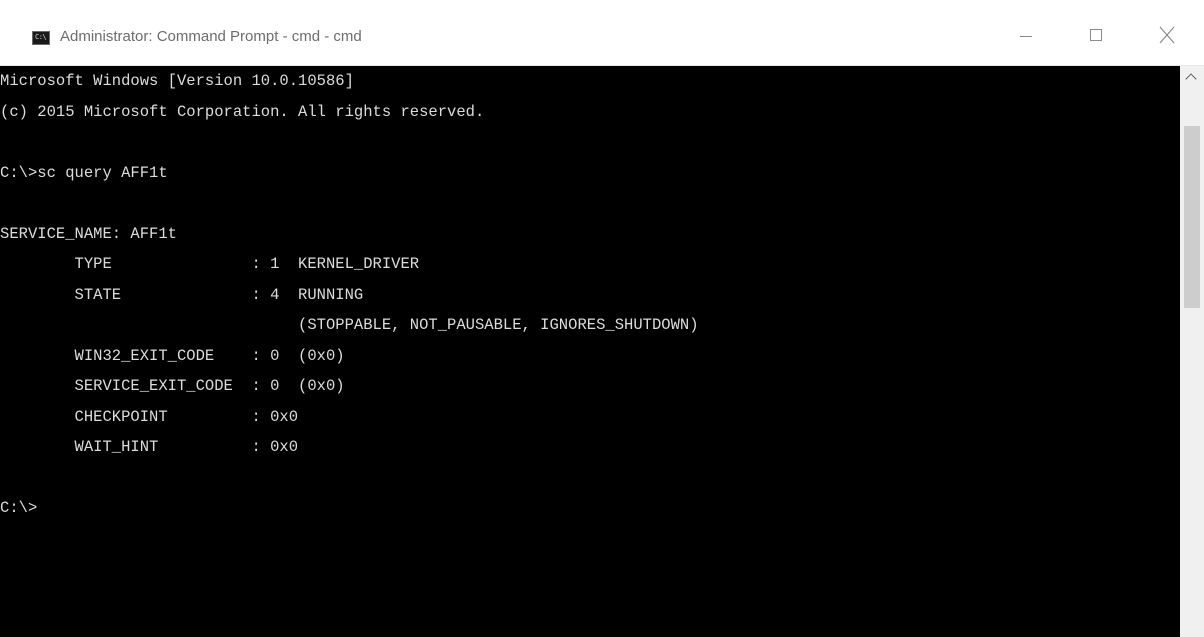 The height and width of the screenshot is (637, 1204). I want to click on console-line: CHECKPOINT : 0x0, so click(149, 416).